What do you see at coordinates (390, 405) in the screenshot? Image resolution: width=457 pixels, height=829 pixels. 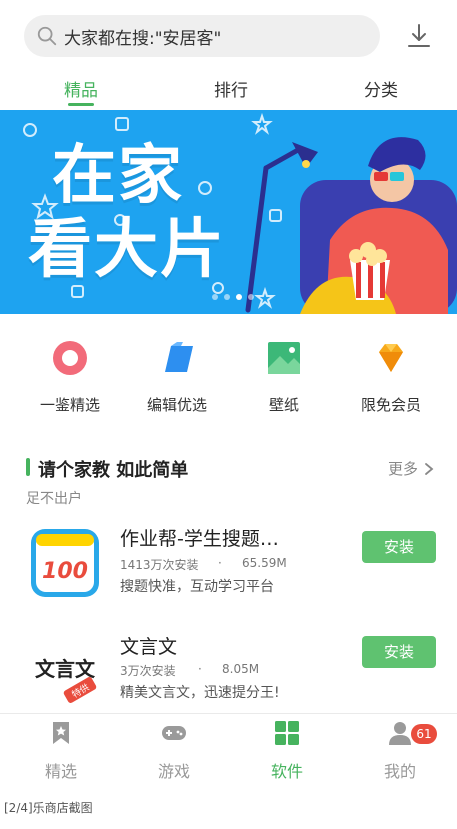 I see `category-label: 限免会员` at bounding box center [390, 405].